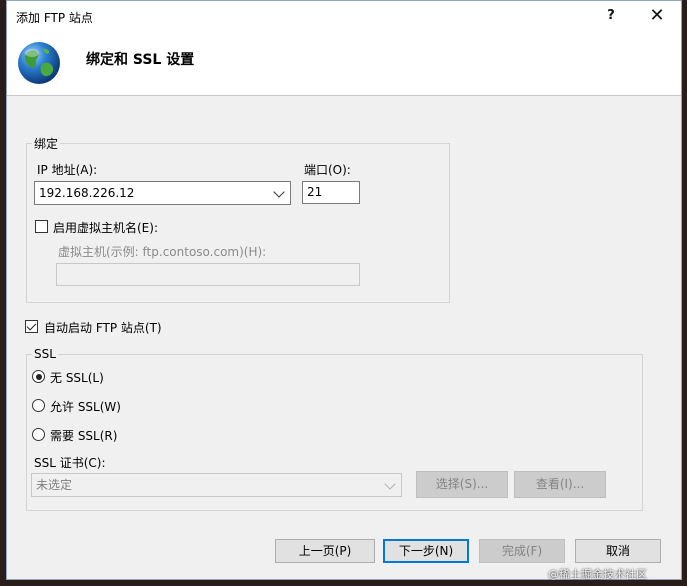 This screenshot has height=586, width=687. What do you see at coordinates (331, 192) in the screenshot?
I see `port-input: 21` at bounding box center [331, 192].